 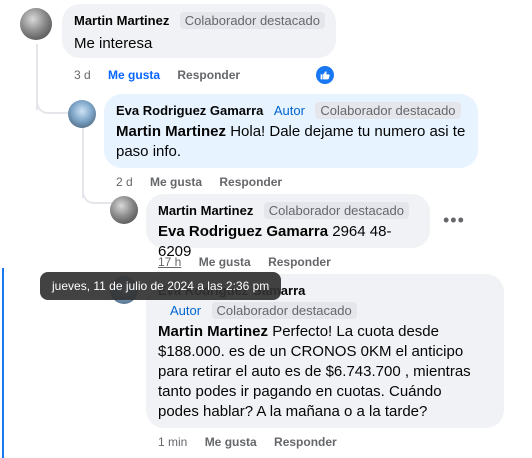 I want to click on comment-timestamp: 1 min, so click(x=172, y=442).